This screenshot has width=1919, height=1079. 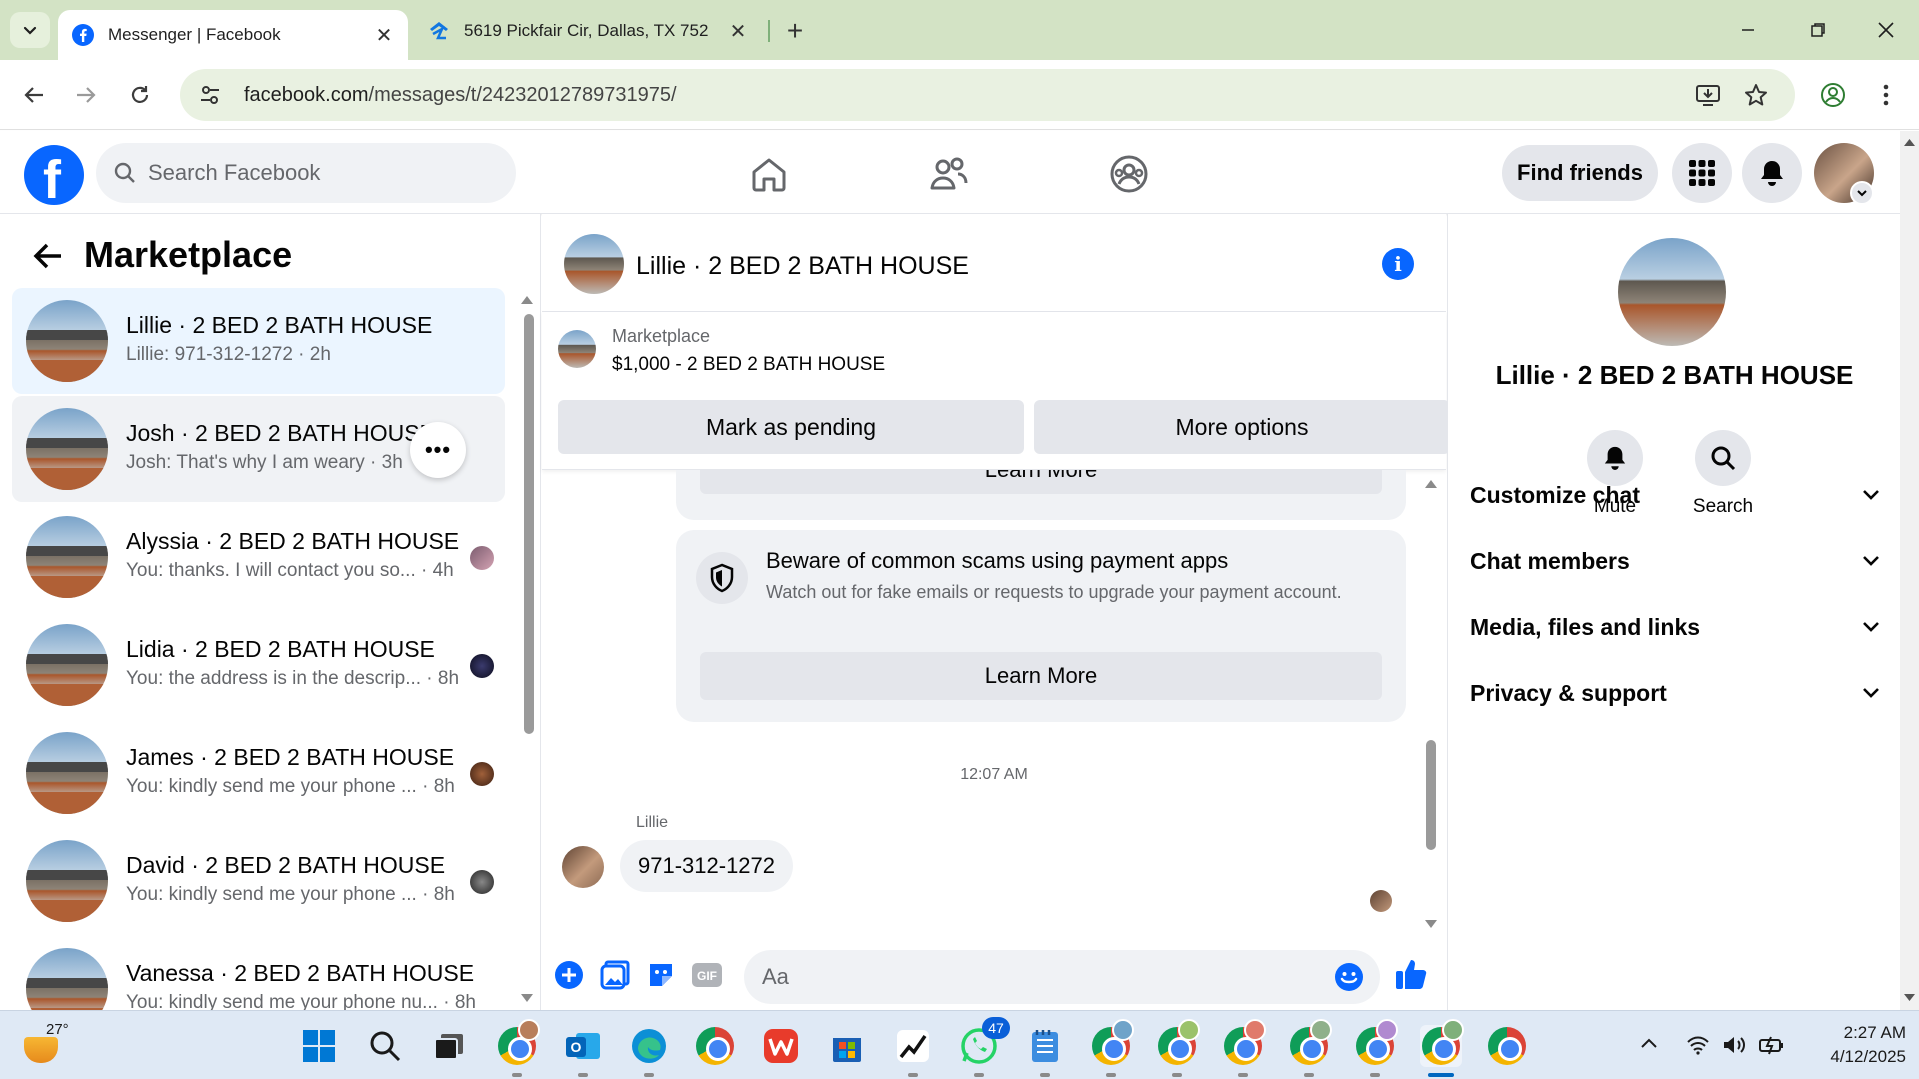 I want to click on sticker-icon, so click(x=661, y=975).